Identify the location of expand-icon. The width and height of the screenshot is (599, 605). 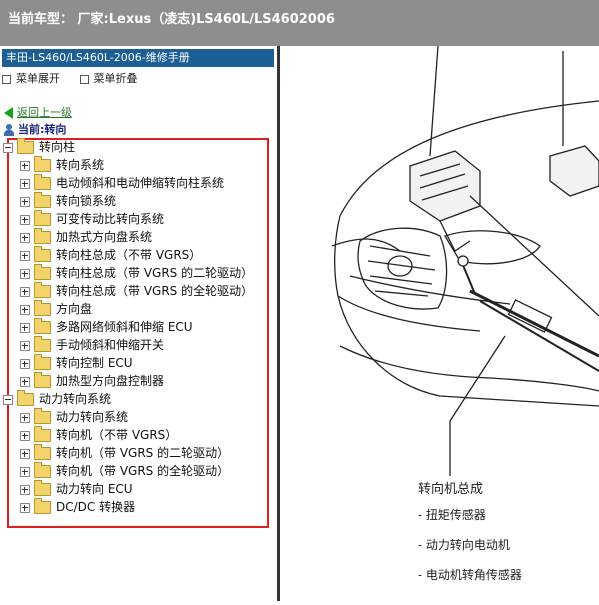
(6, 79).